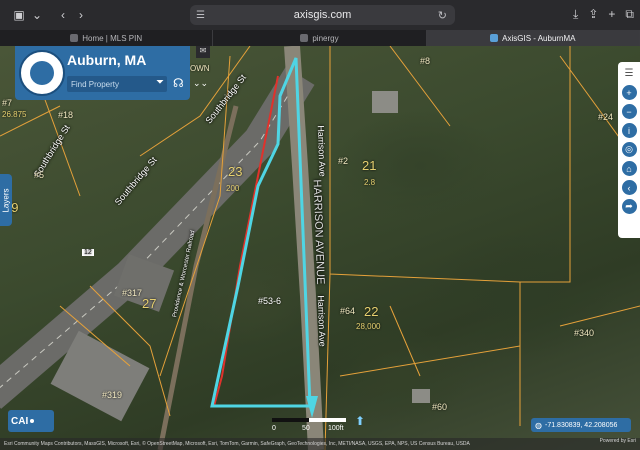 The height and width of the screenshot is (450, 640). What do you see at coordinates (200, 68) in the screenshot?
I see `map-label: OWN` at bounding box center [200, 68].